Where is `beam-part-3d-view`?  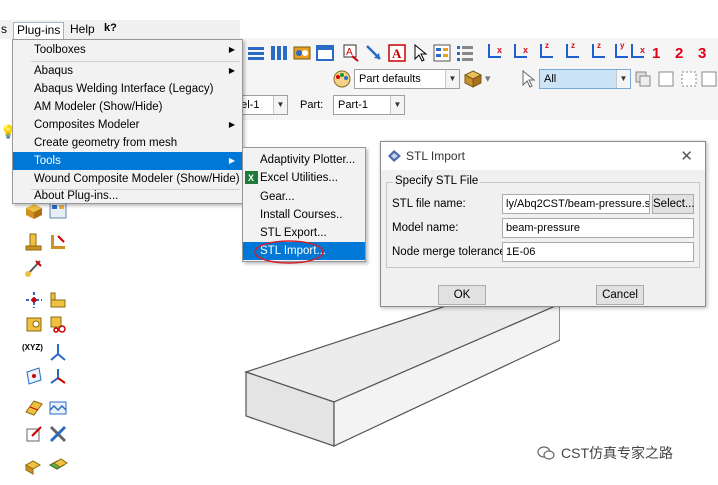 beam-part-3d-view is located at coordinates (402, 375).